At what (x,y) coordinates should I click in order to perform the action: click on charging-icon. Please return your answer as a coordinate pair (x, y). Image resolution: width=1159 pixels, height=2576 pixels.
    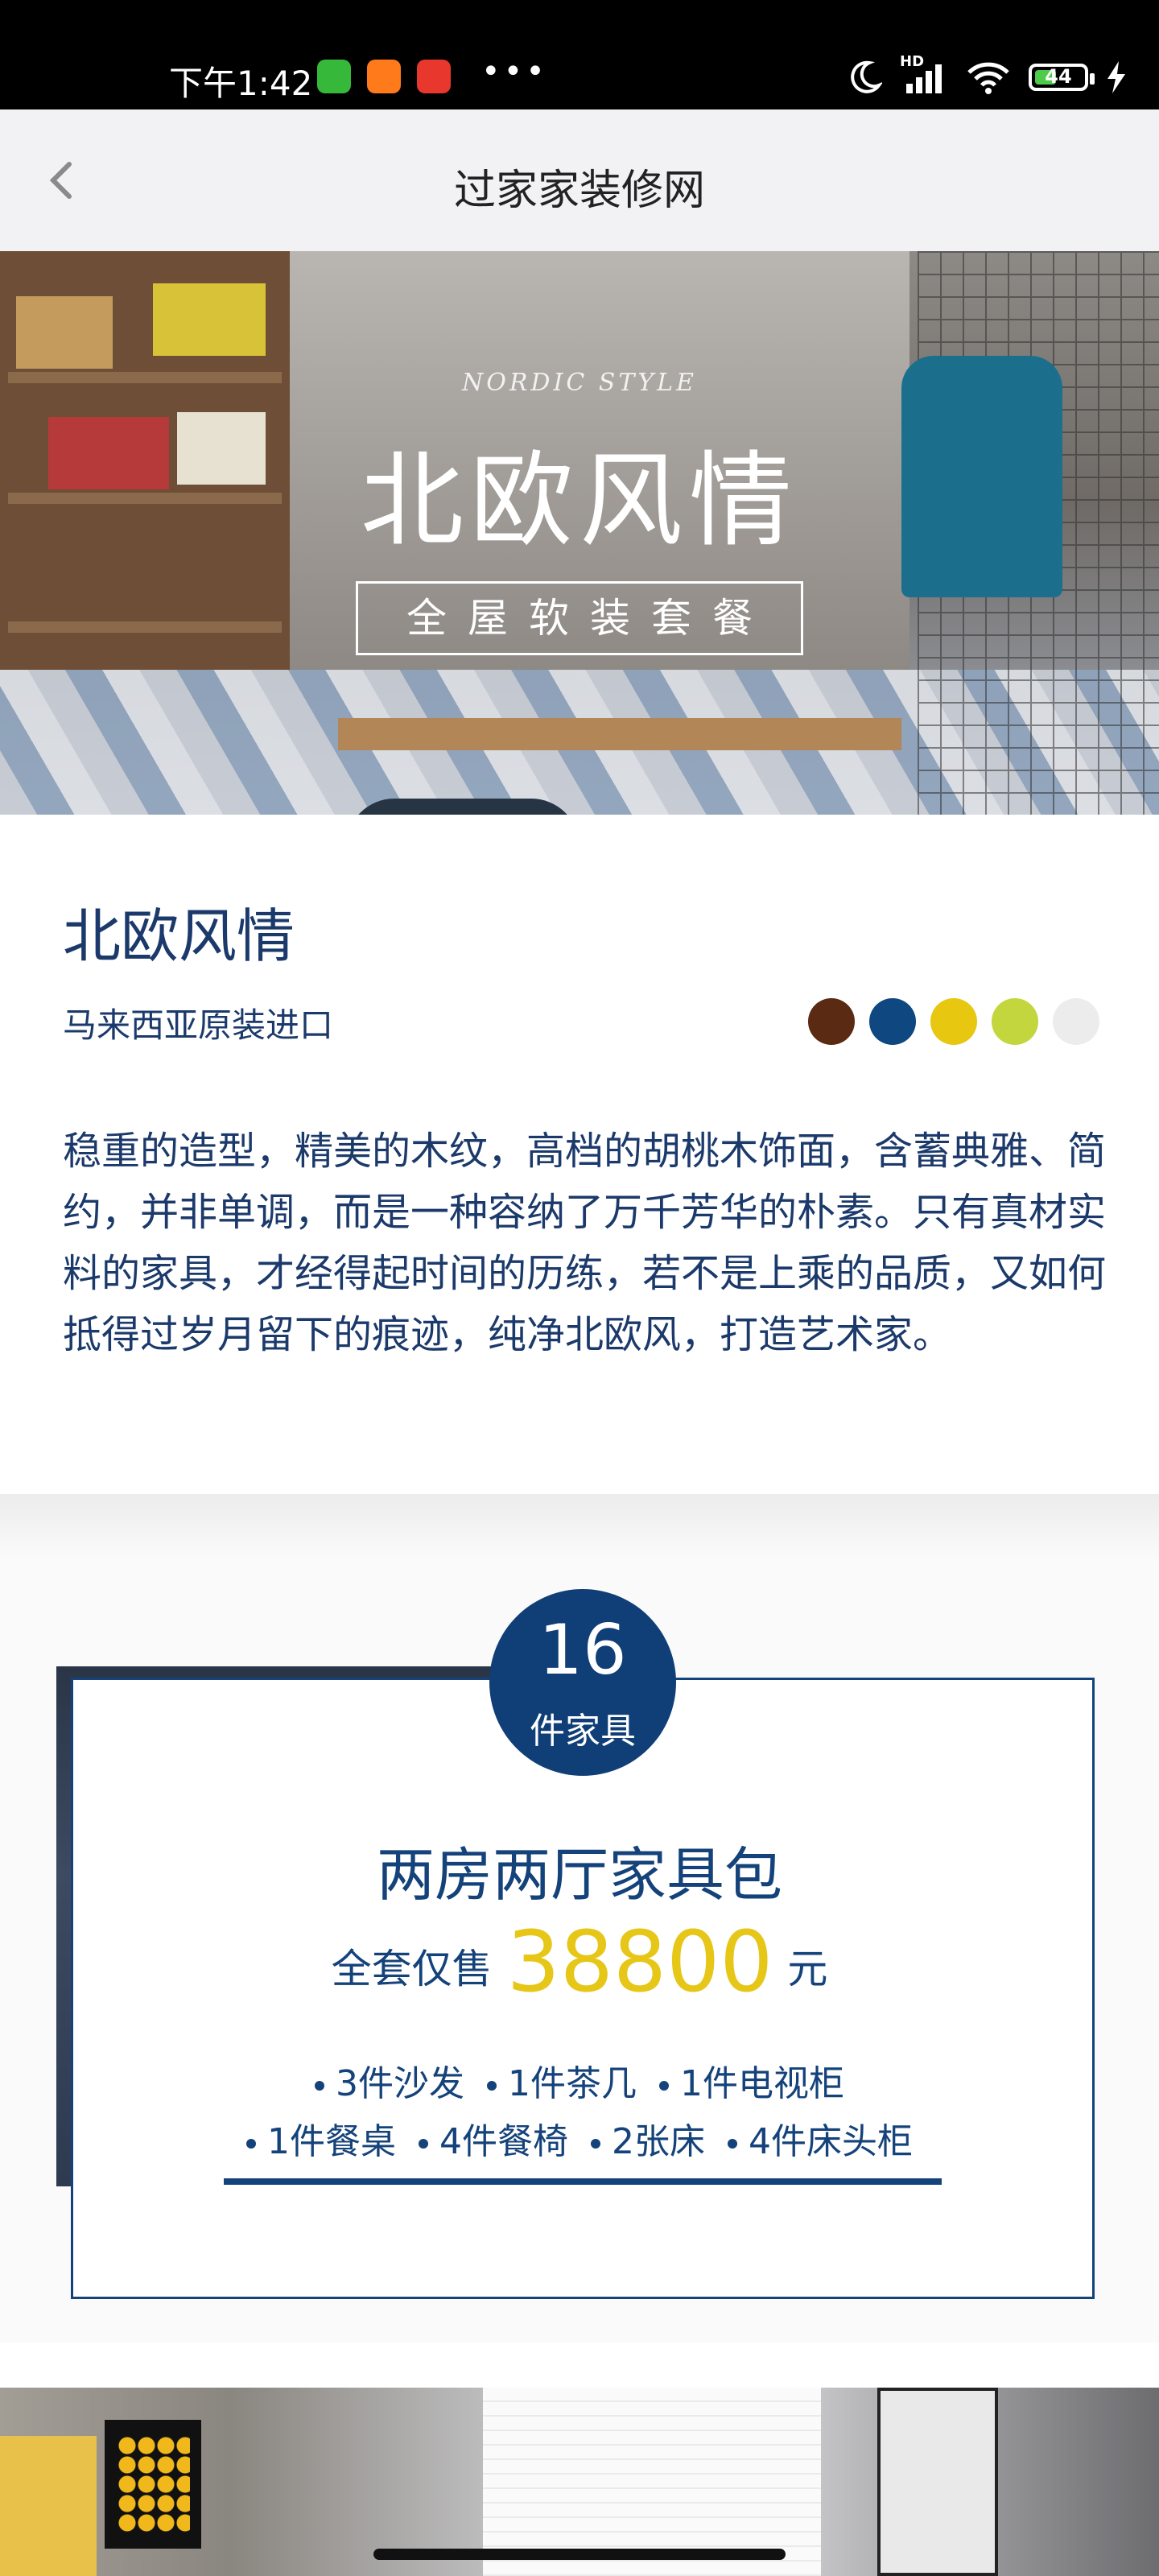
    Looking at the image, I should click on (1116, 77).